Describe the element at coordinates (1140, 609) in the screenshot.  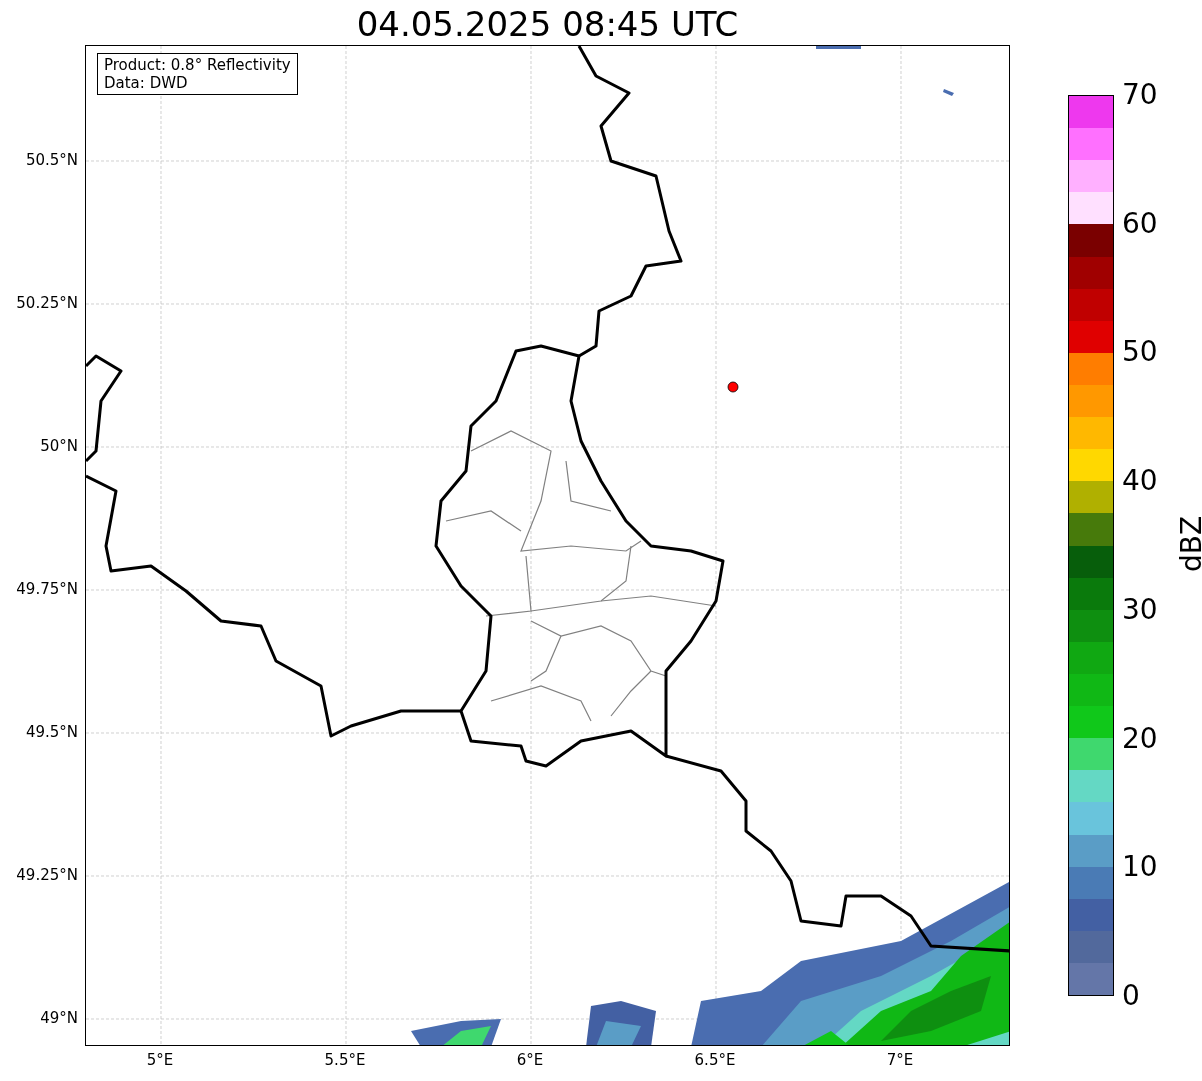
I see `colorbar-tick-label: 30` at that location.